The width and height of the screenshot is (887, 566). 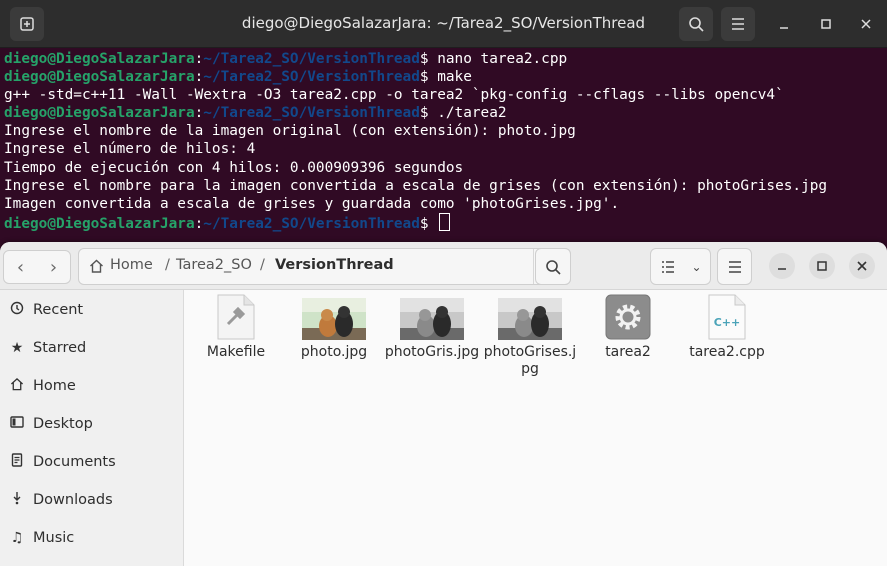 I want to click on breadcrumb-home: Home, so click(x=131, y=265).